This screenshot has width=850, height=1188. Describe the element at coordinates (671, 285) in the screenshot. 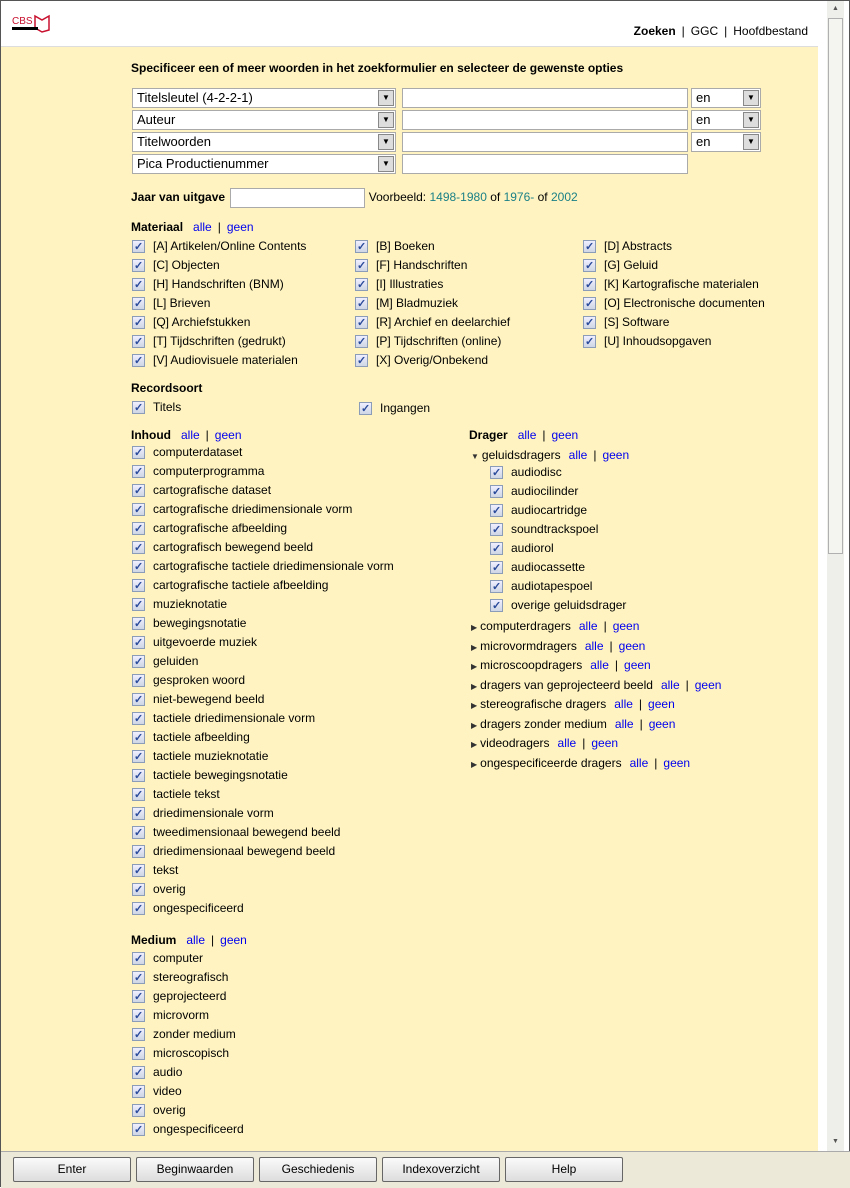

I see `materiaal-option: [K] Kartografische materialen` at that location.